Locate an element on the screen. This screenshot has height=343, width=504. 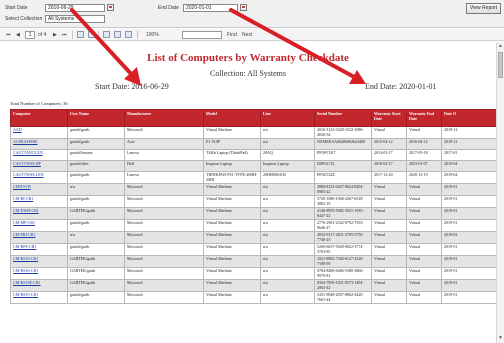
header-user-name: User Name is located at coordinates (96, 118).